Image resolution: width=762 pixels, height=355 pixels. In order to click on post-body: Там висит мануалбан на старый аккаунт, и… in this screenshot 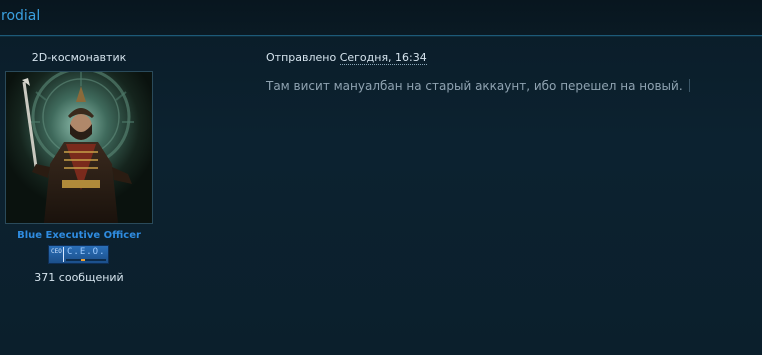, I will do `click(478, 86)`.